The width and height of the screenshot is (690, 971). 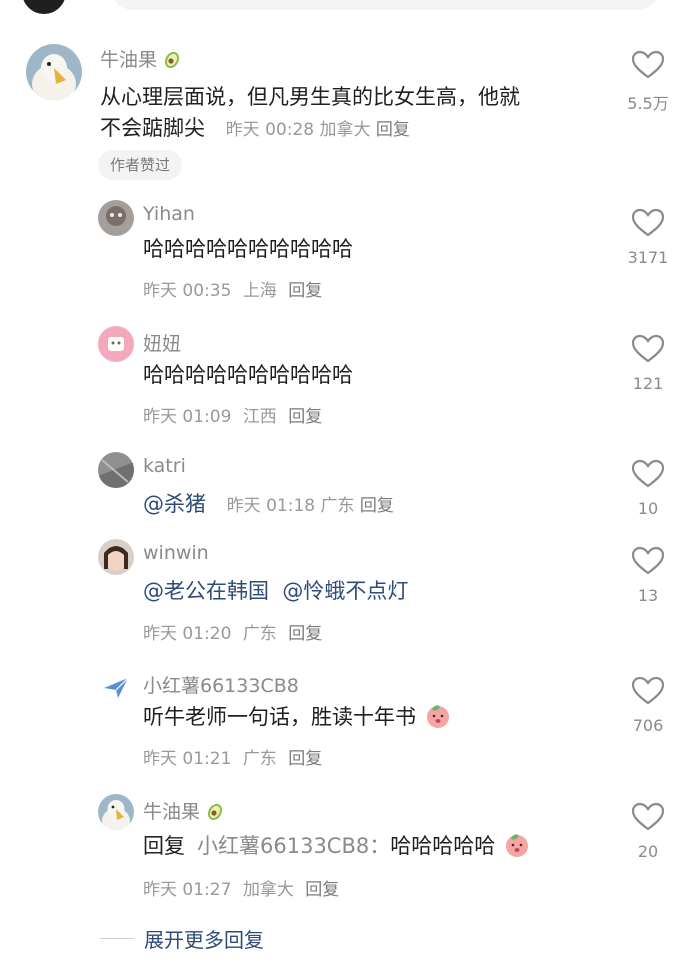 What do you see at coordinates (648, 237) in the screenshot?
I see `like-button: 3171` at bounding box center [648, 237].